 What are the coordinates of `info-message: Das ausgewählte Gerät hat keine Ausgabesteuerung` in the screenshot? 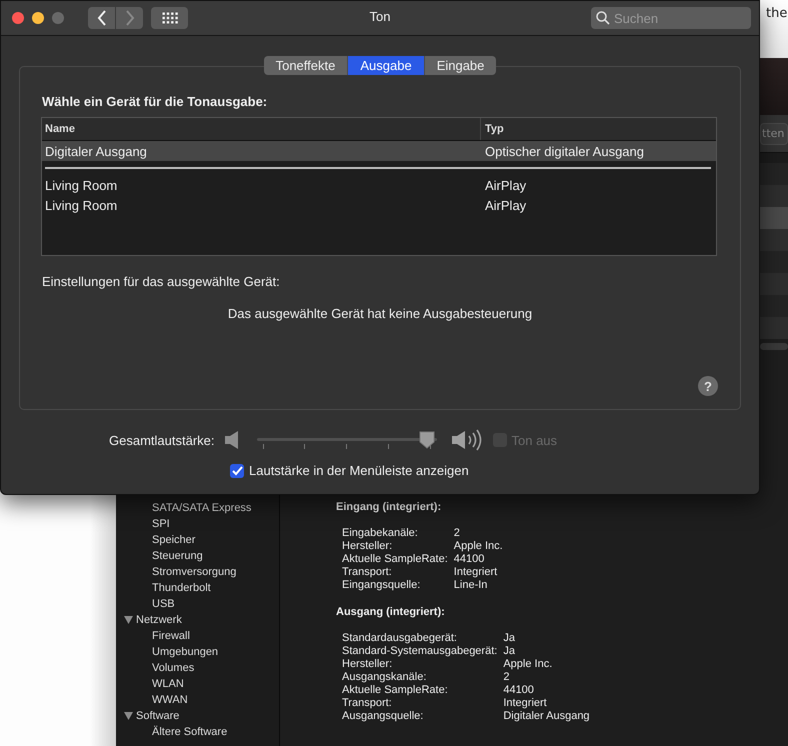 It's located at (380, 313).